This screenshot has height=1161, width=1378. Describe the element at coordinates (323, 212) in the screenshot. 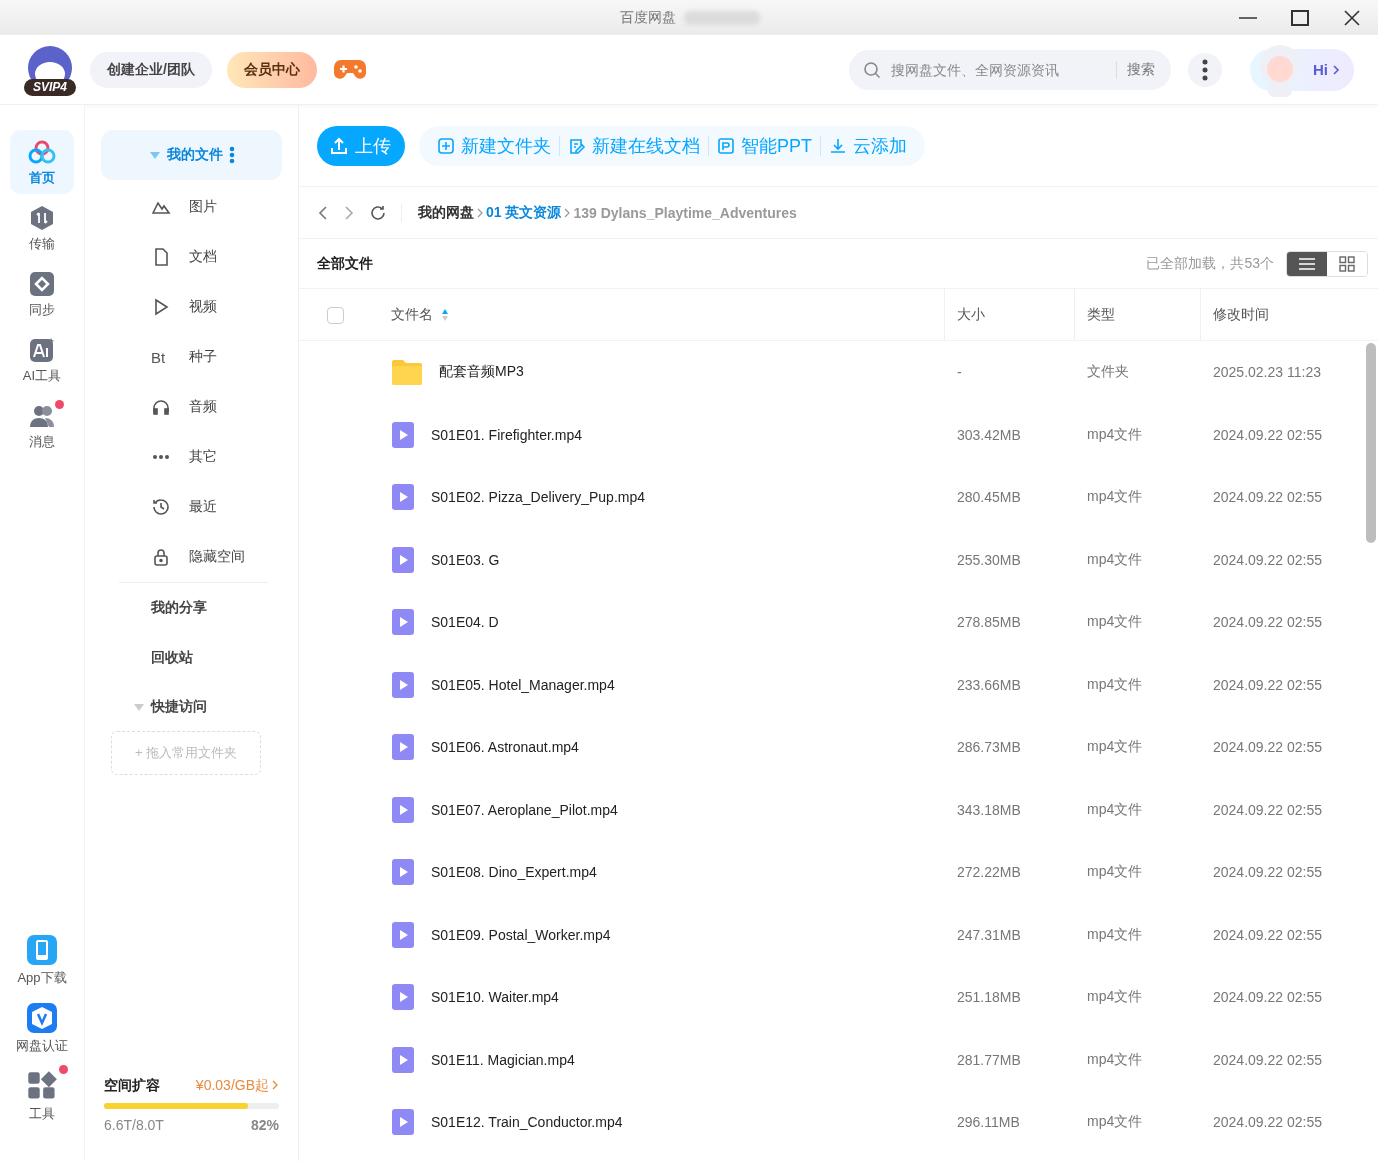

I see `back-button` at that location.